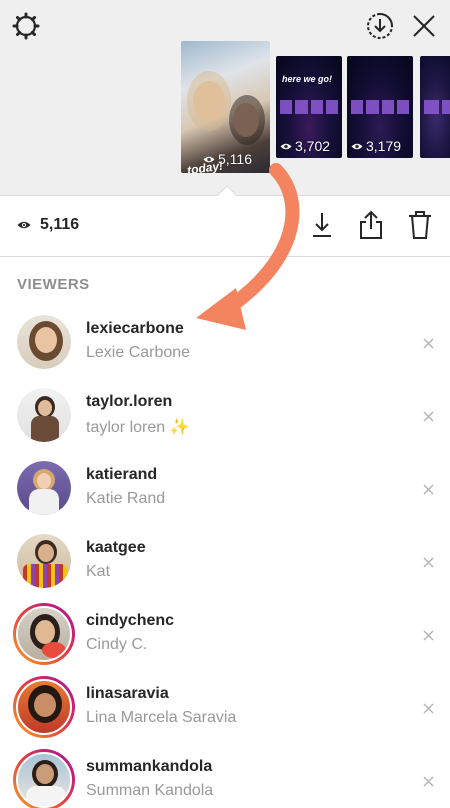 The width and height of the screenshot is (450, 808). I want to click on close-button, so click(424, 26).